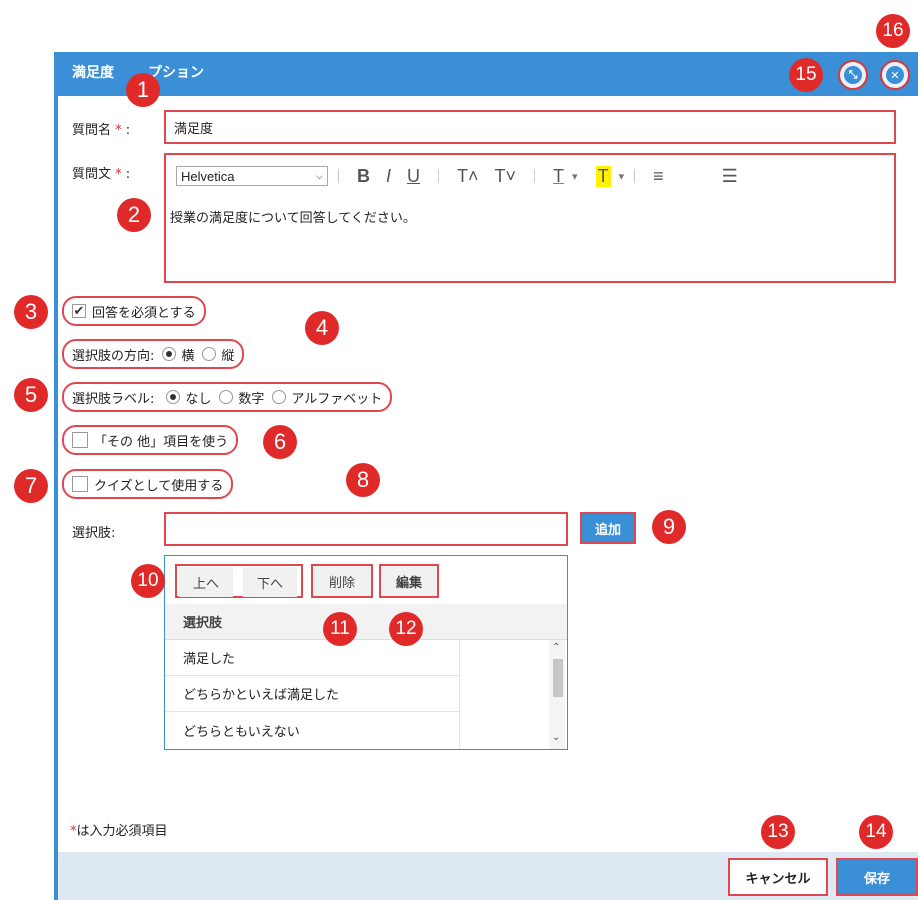  I want to click on scrollbar-thumb, so click(558, 678).